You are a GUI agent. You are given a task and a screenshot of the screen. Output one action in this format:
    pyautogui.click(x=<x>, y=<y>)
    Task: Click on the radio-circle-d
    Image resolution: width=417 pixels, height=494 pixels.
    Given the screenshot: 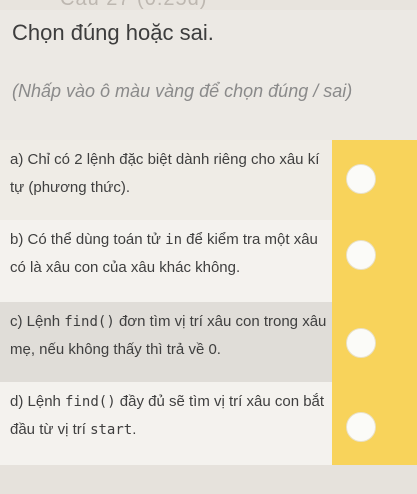 What is the action you would take?
    pyautogui.click(x=361, y=427)
    